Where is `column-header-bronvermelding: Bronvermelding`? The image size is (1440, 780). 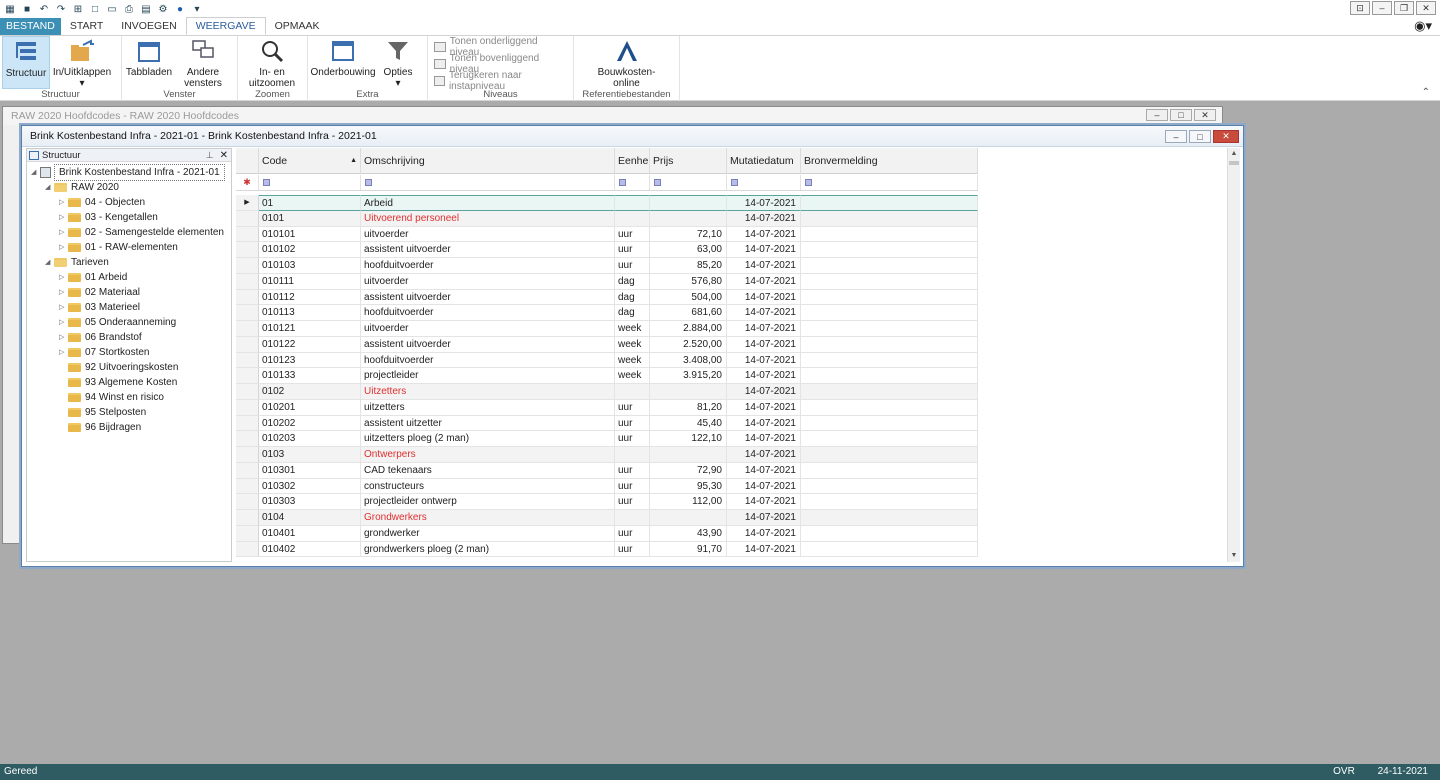 column-header-bronvermelding: Bronvermelding is located at coordinates (889, 161).